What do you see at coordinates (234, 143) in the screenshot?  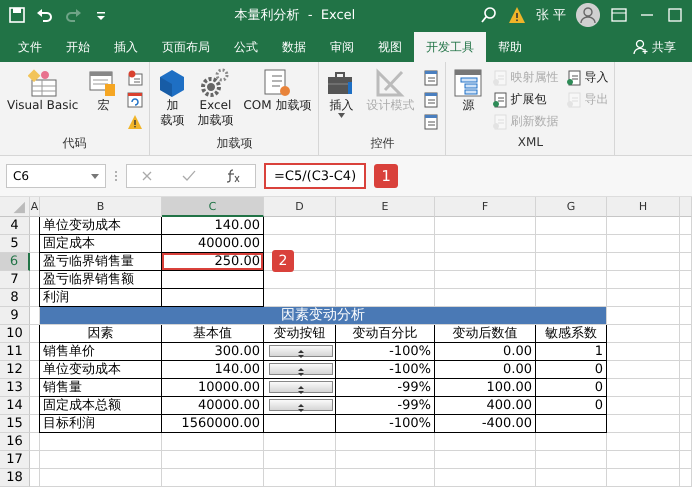 I see `group-label: 加载项` at bounding box center [234, 143].